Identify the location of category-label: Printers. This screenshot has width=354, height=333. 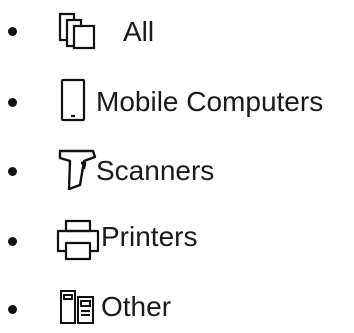
(149, 236).